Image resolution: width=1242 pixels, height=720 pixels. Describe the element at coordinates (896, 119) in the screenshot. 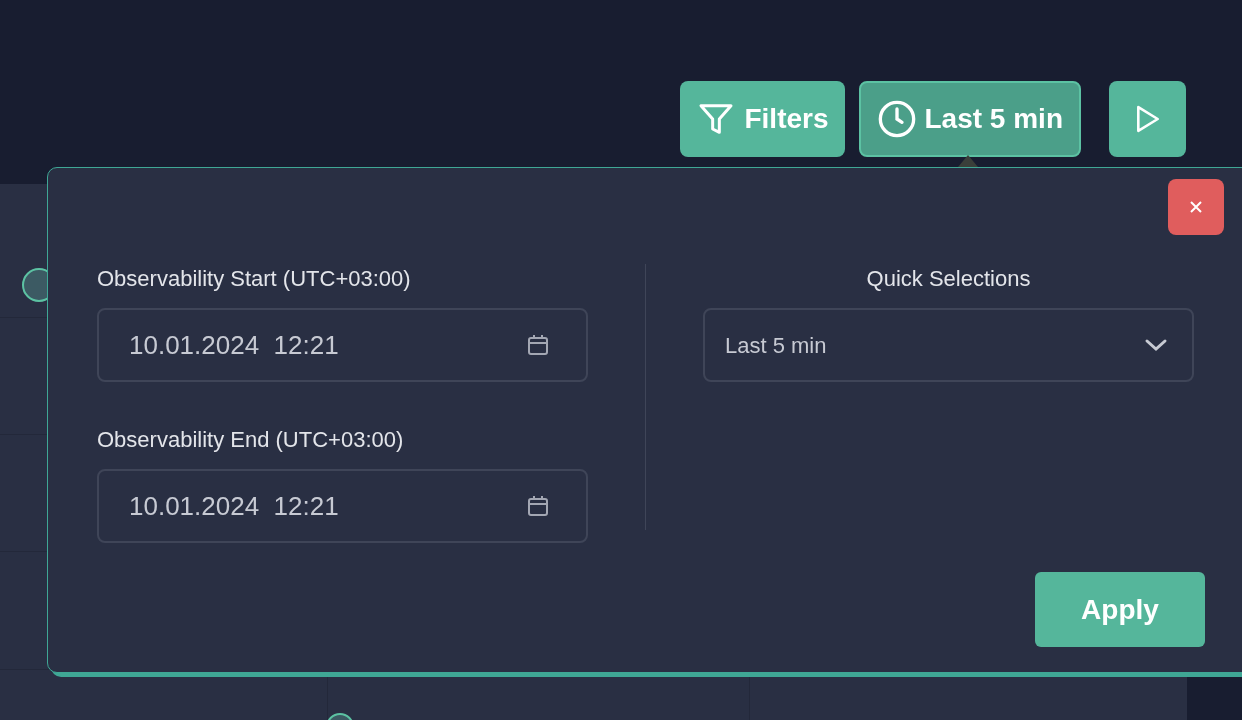

I see `clock-icon` at that location.